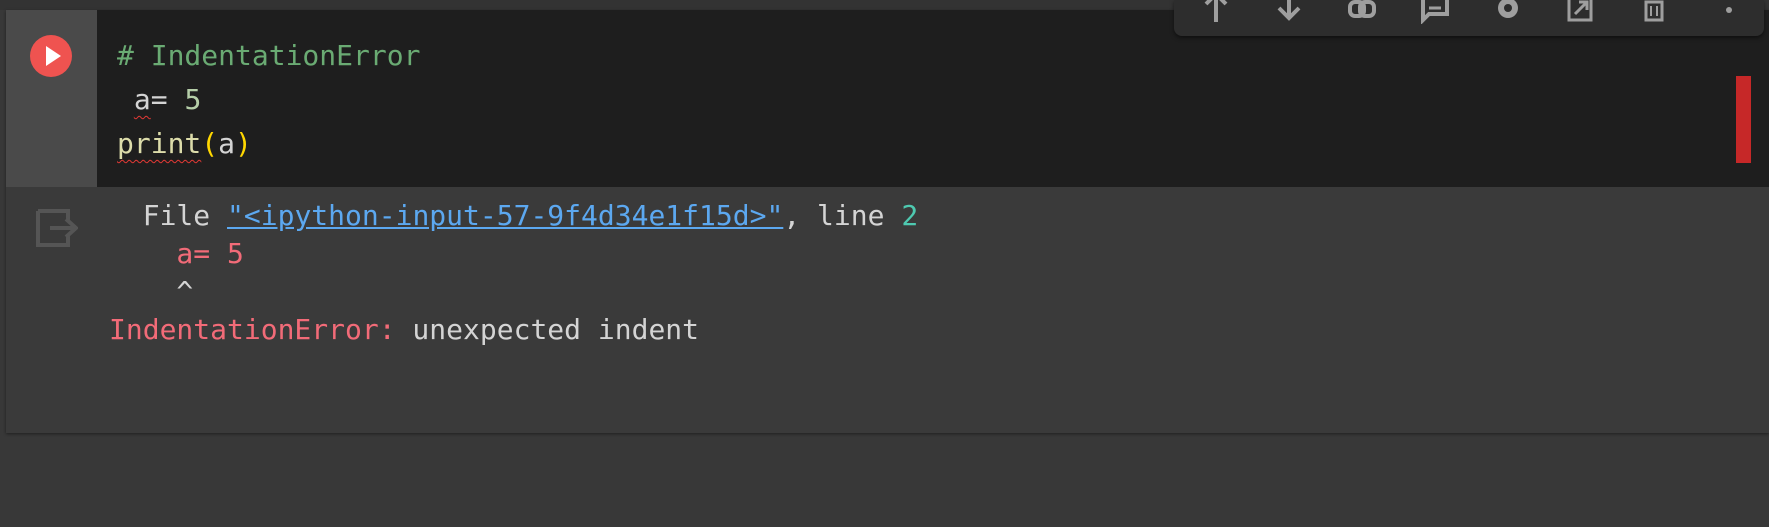 The height and width of the screenshot is (527, 1769). What do you see at coordinates (505, 215) in the screenshot?
I see `traceback-file-link: "<ipython-input-57-9f4d34e1f15d>"` at bounding box center [505, 215].